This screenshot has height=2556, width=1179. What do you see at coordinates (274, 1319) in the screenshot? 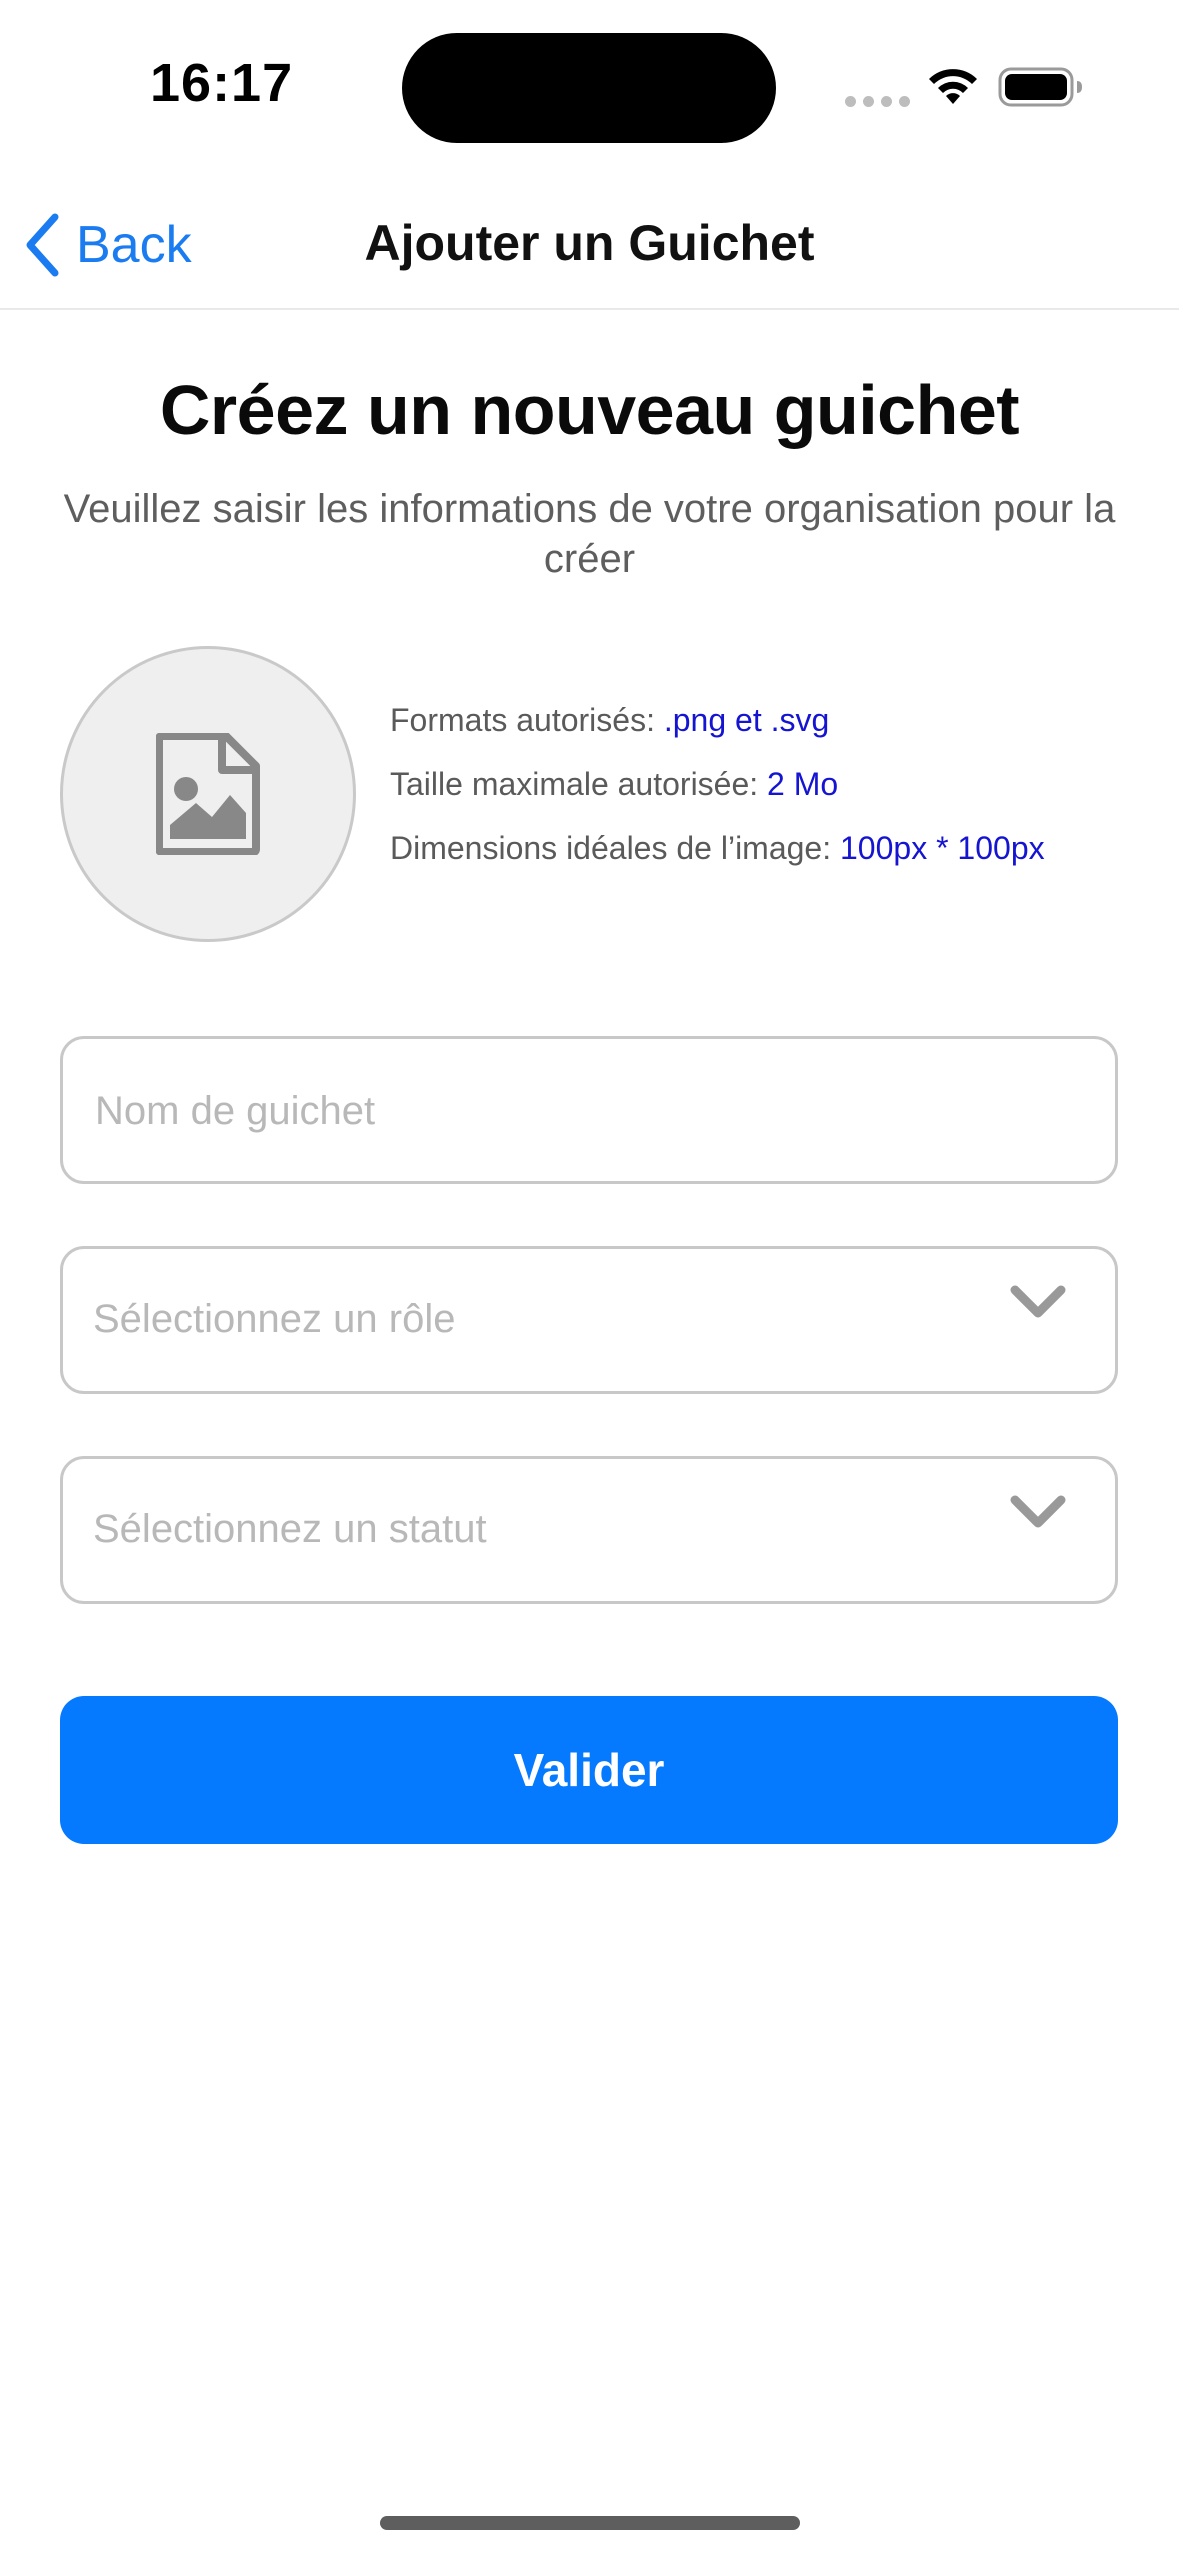
I see `role-select-placeholder: Sélectionnez un rôle` at bounding box center [274, 1319].